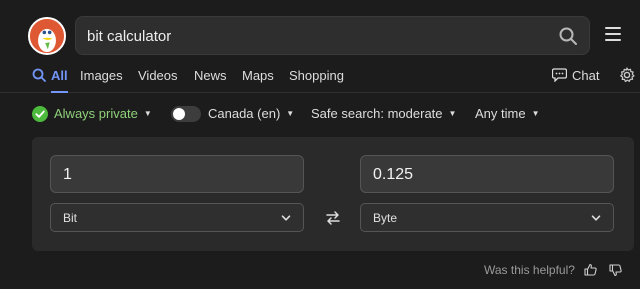 The width and height of the screenshot is (640, 289). I want to click on time-dropdown: Any time ▼, so click(507, 113).